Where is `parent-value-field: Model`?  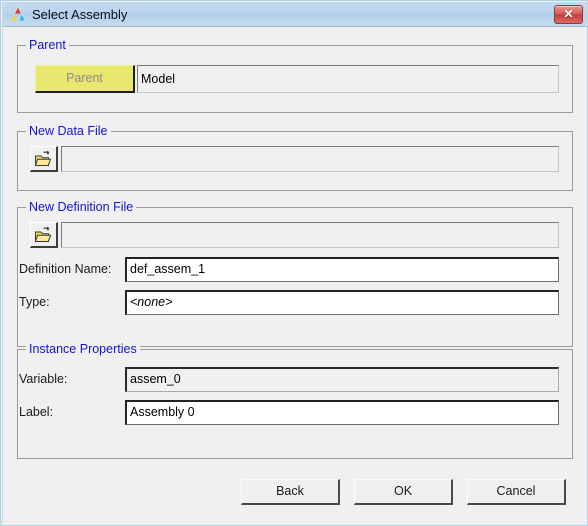 parent-value-field: Model is located at coordinates (348, 79).